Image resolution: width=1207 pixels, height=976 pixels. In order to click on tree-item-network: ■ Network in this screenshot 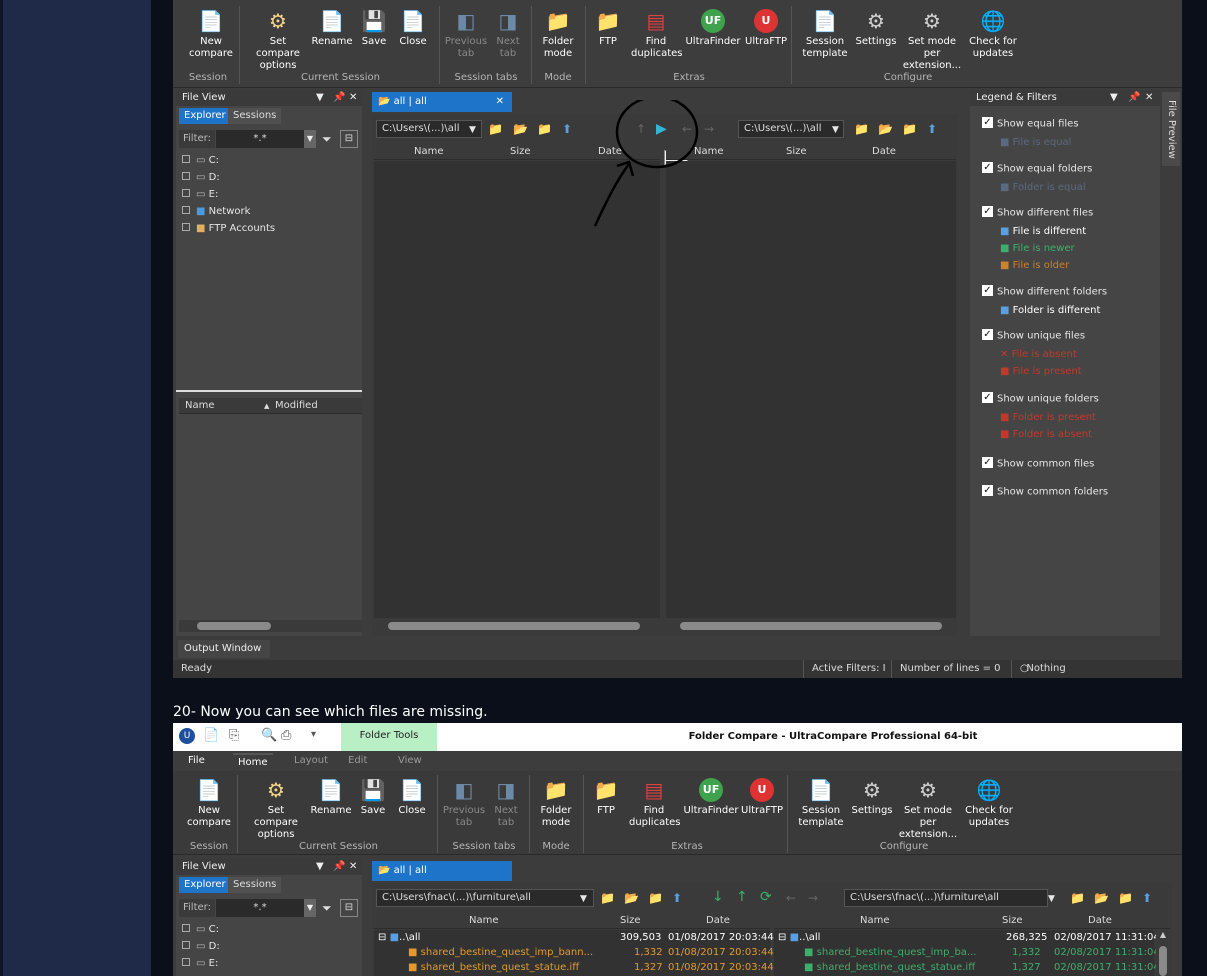, I will do `click(228, 211)`.